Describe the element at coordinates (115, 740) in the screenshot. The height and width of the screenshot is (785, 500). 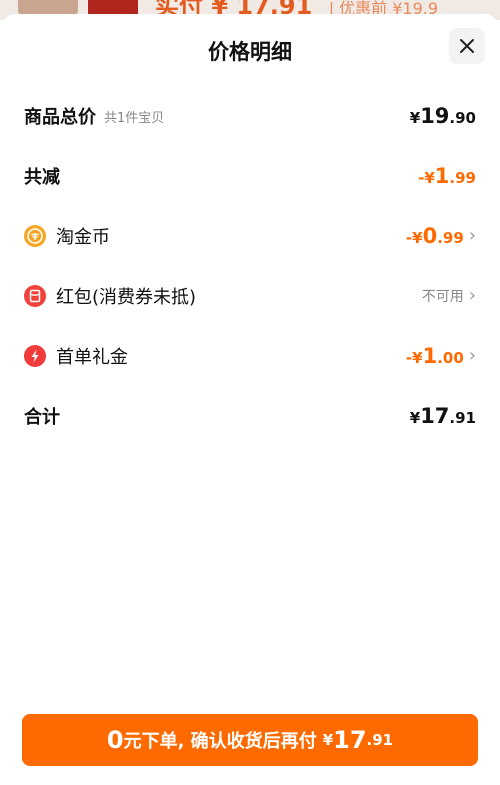
I see `cta-zero: 0` at that location.